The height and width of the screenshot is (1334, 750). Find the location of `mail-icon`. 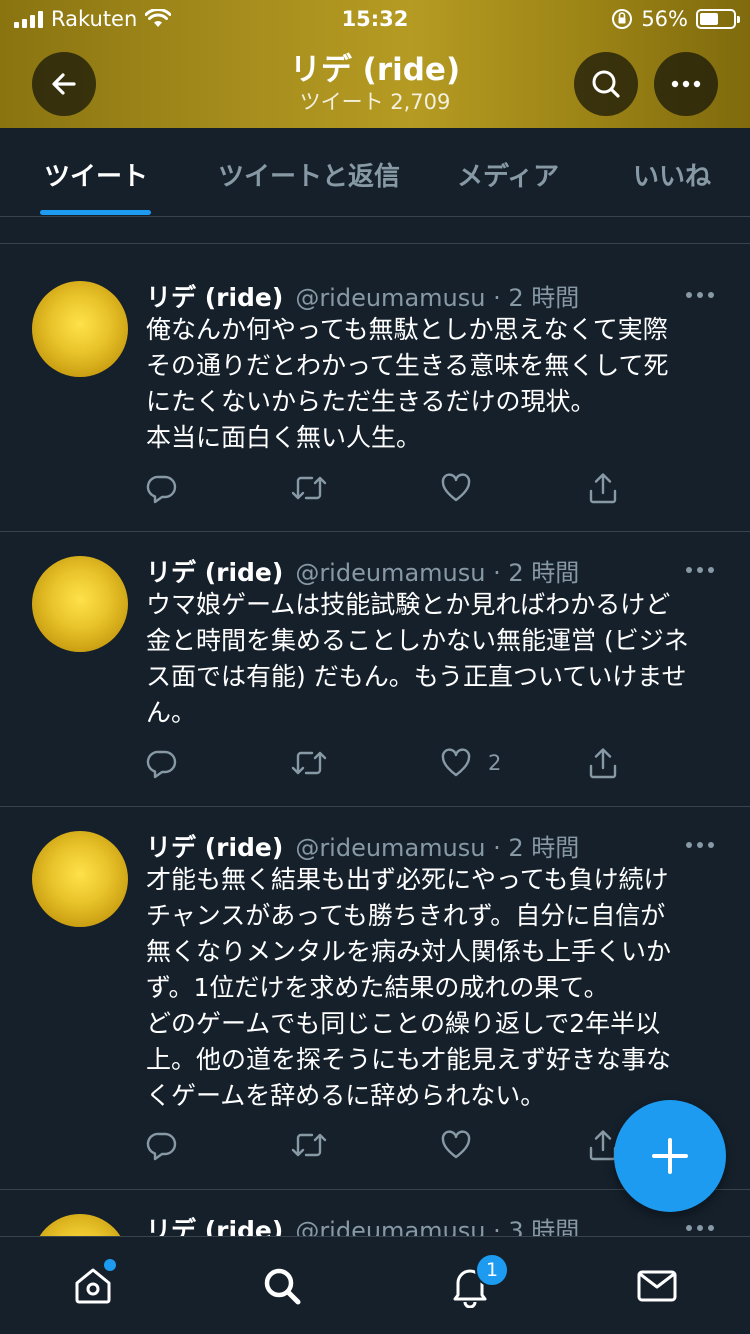

mail-icon is located at coordinates (657, 1286).